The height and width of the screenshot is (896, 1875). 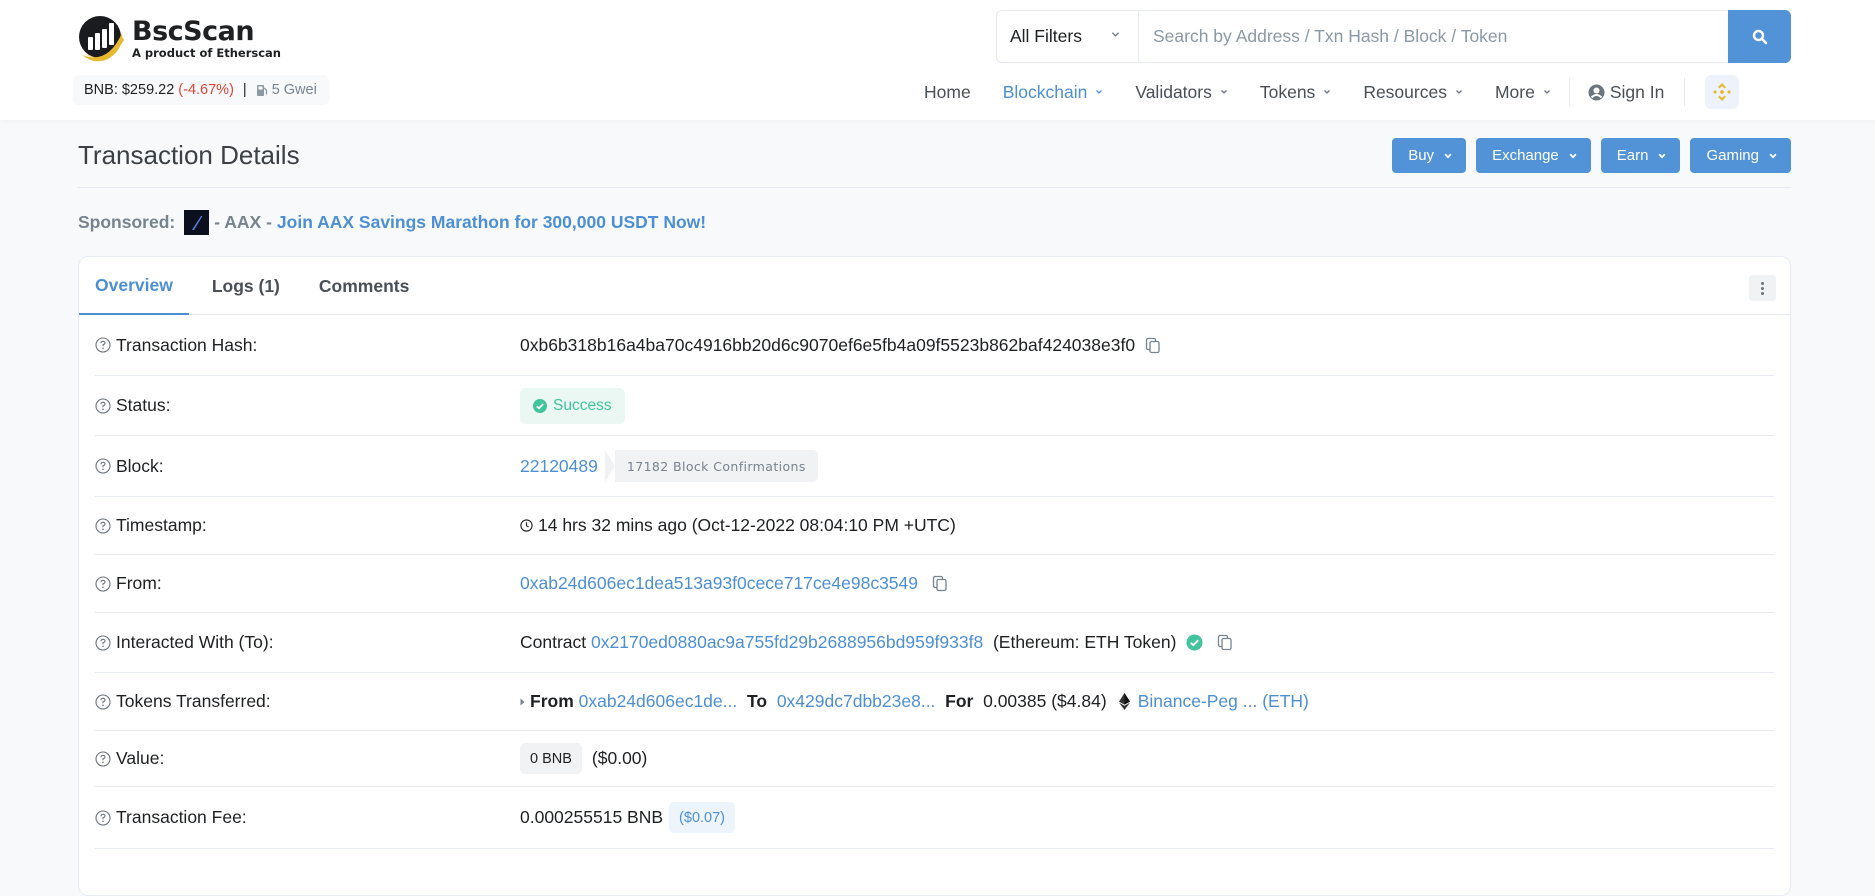 I want to click on status-value: Success, so click(x=582, y=405).